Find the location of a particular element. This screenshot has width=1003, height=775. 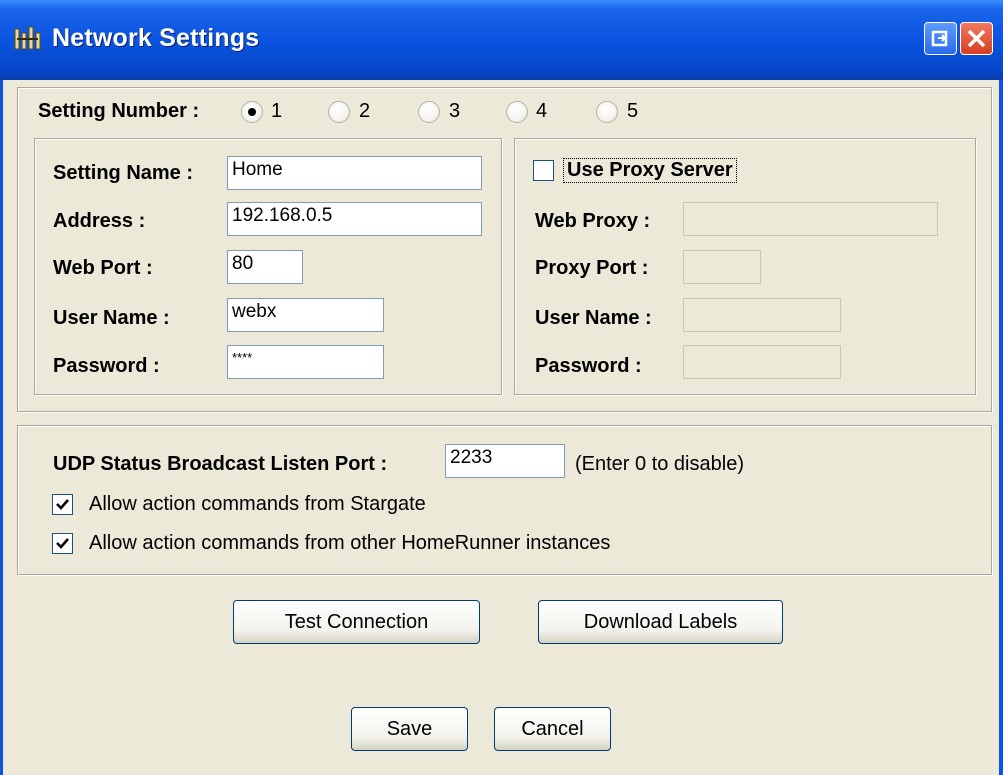

allow-homerunner-checkbox is located at coordinates (62, 543).